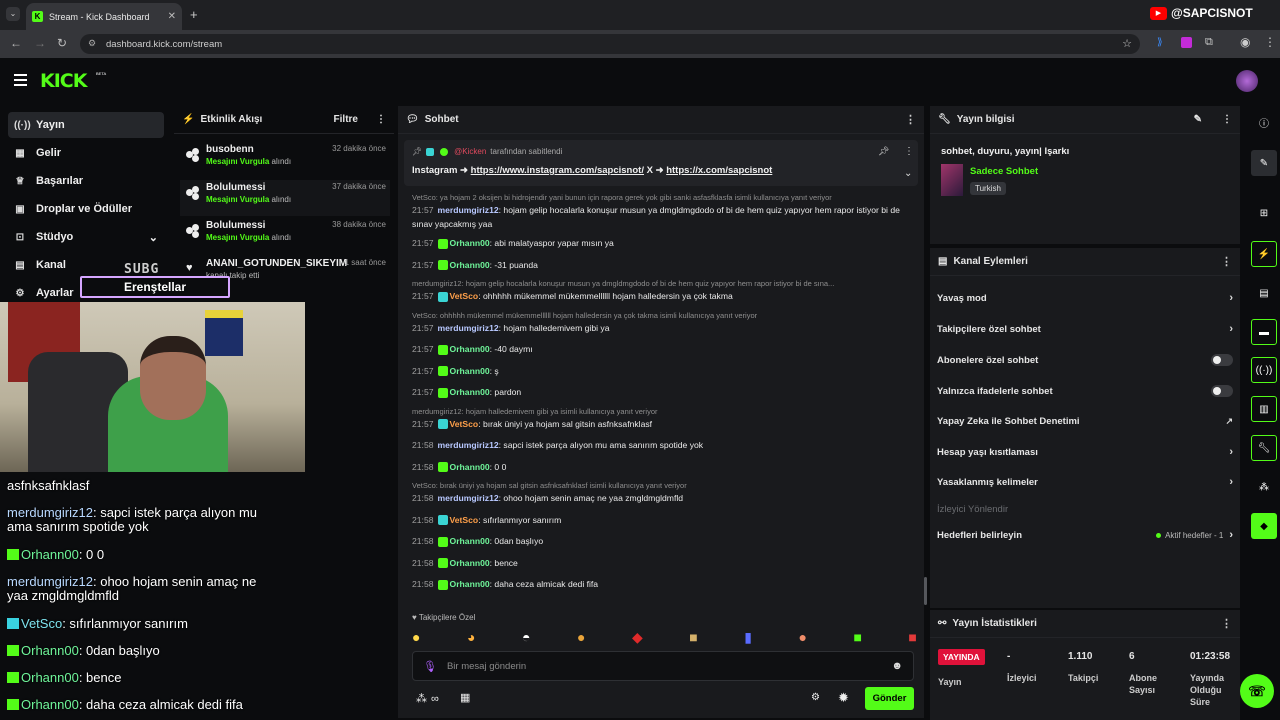  Describe the element at coordinates (40, 43) in the screenshot. I see `forward-icon: →` at that location.